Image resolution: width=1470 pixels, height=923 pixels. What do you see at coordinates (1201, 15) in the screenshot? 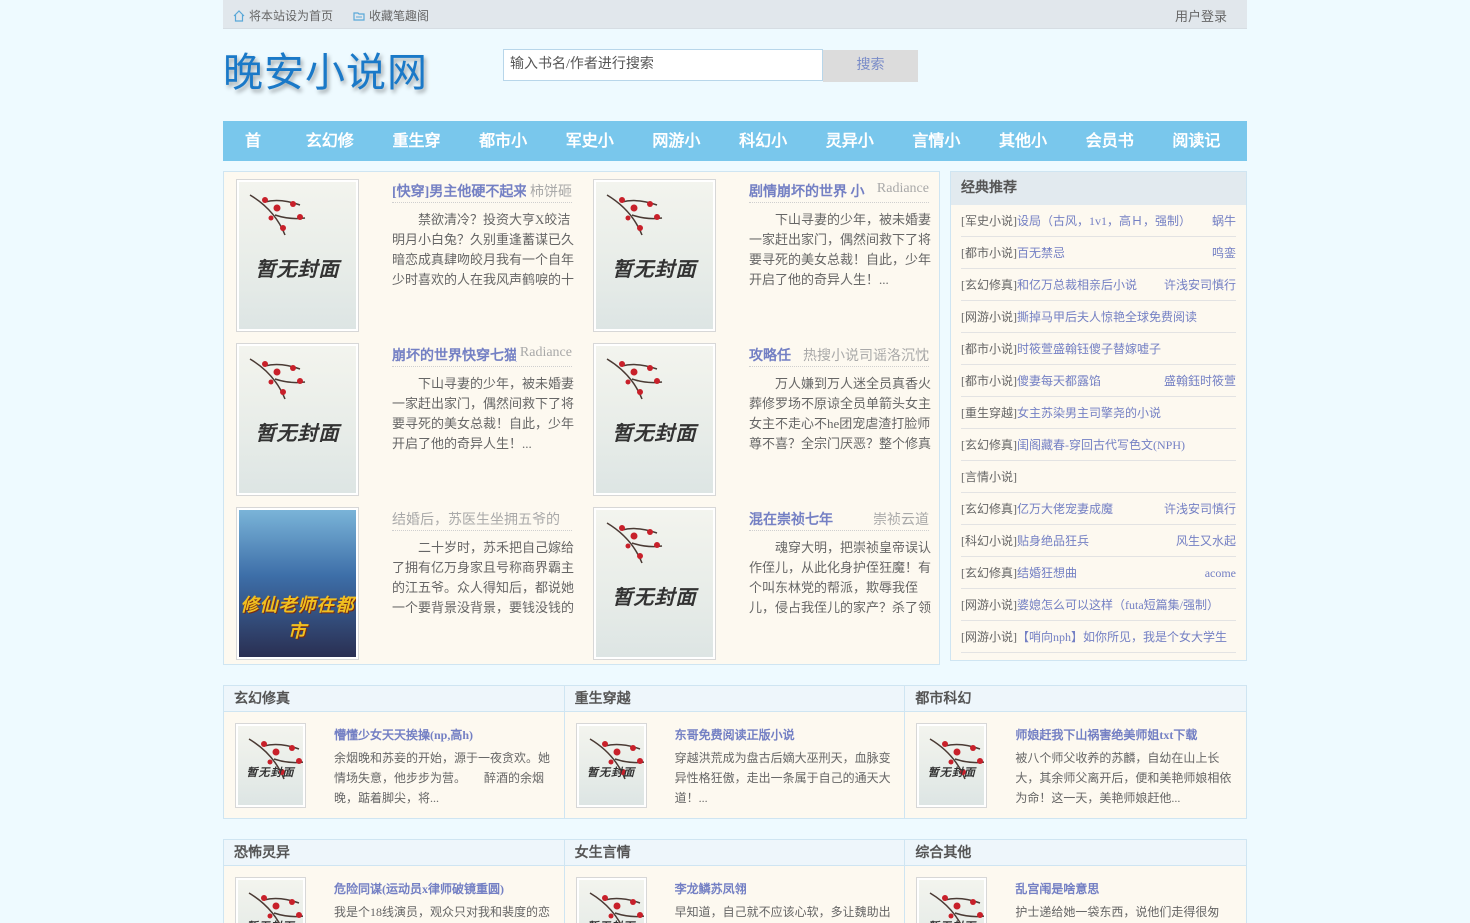
I see `login-link: 用户登录` at bounding box center [1201, 15].